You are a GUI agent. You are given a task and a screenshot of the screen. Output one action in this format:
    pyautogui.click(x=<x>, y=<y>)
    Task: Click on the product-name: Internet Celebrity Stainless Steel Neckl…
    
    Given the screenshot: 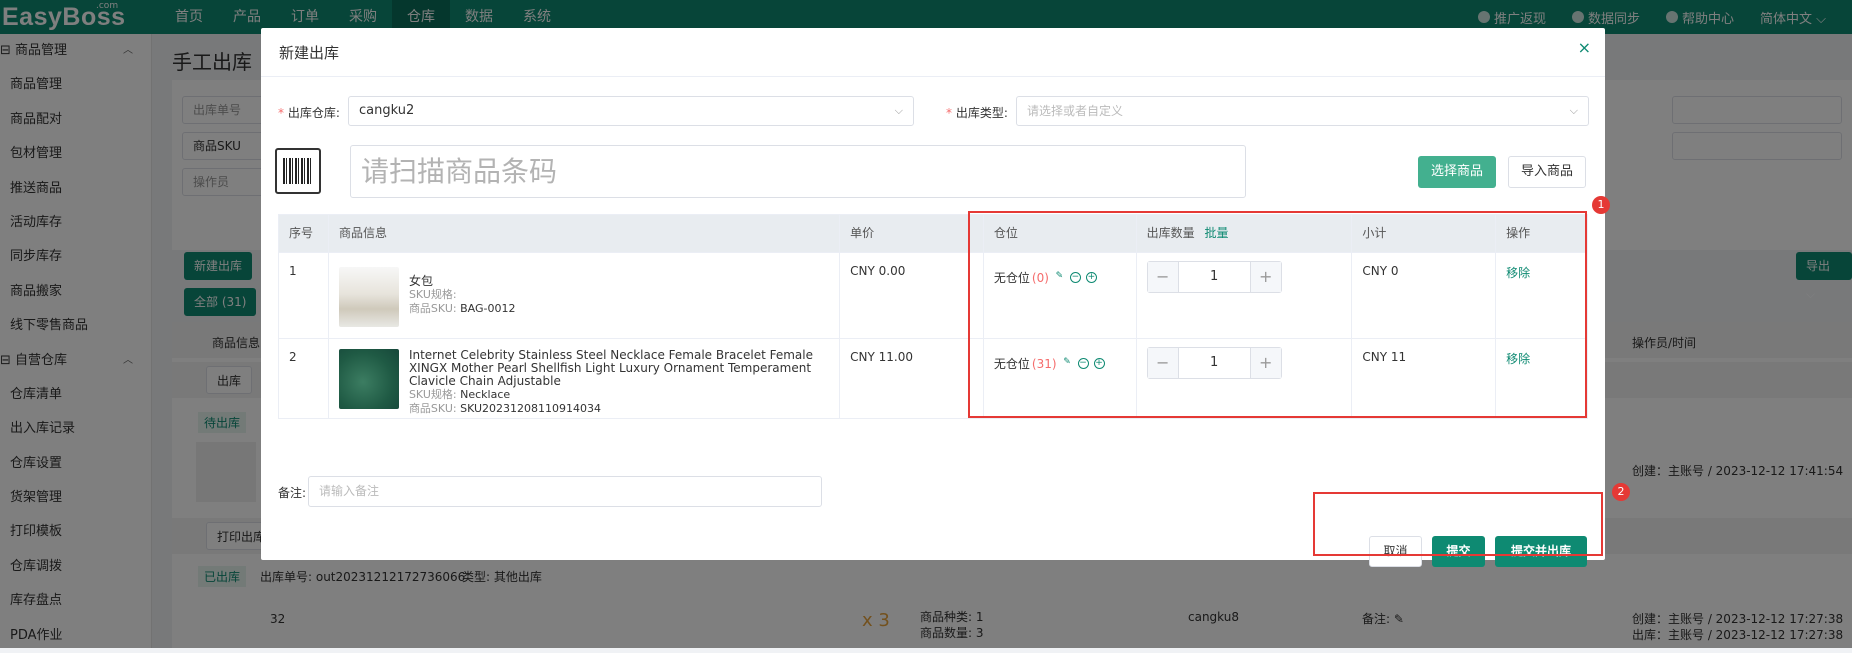 What is the action you would take?
    pyautogui.click(x=610, y=368)
    